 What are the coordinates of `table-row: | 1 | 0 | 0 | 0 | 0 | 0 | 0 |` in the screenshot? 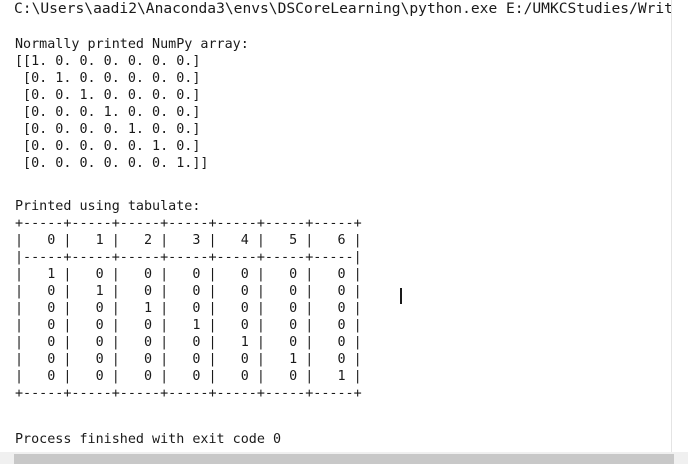 It's located at (188, 274).